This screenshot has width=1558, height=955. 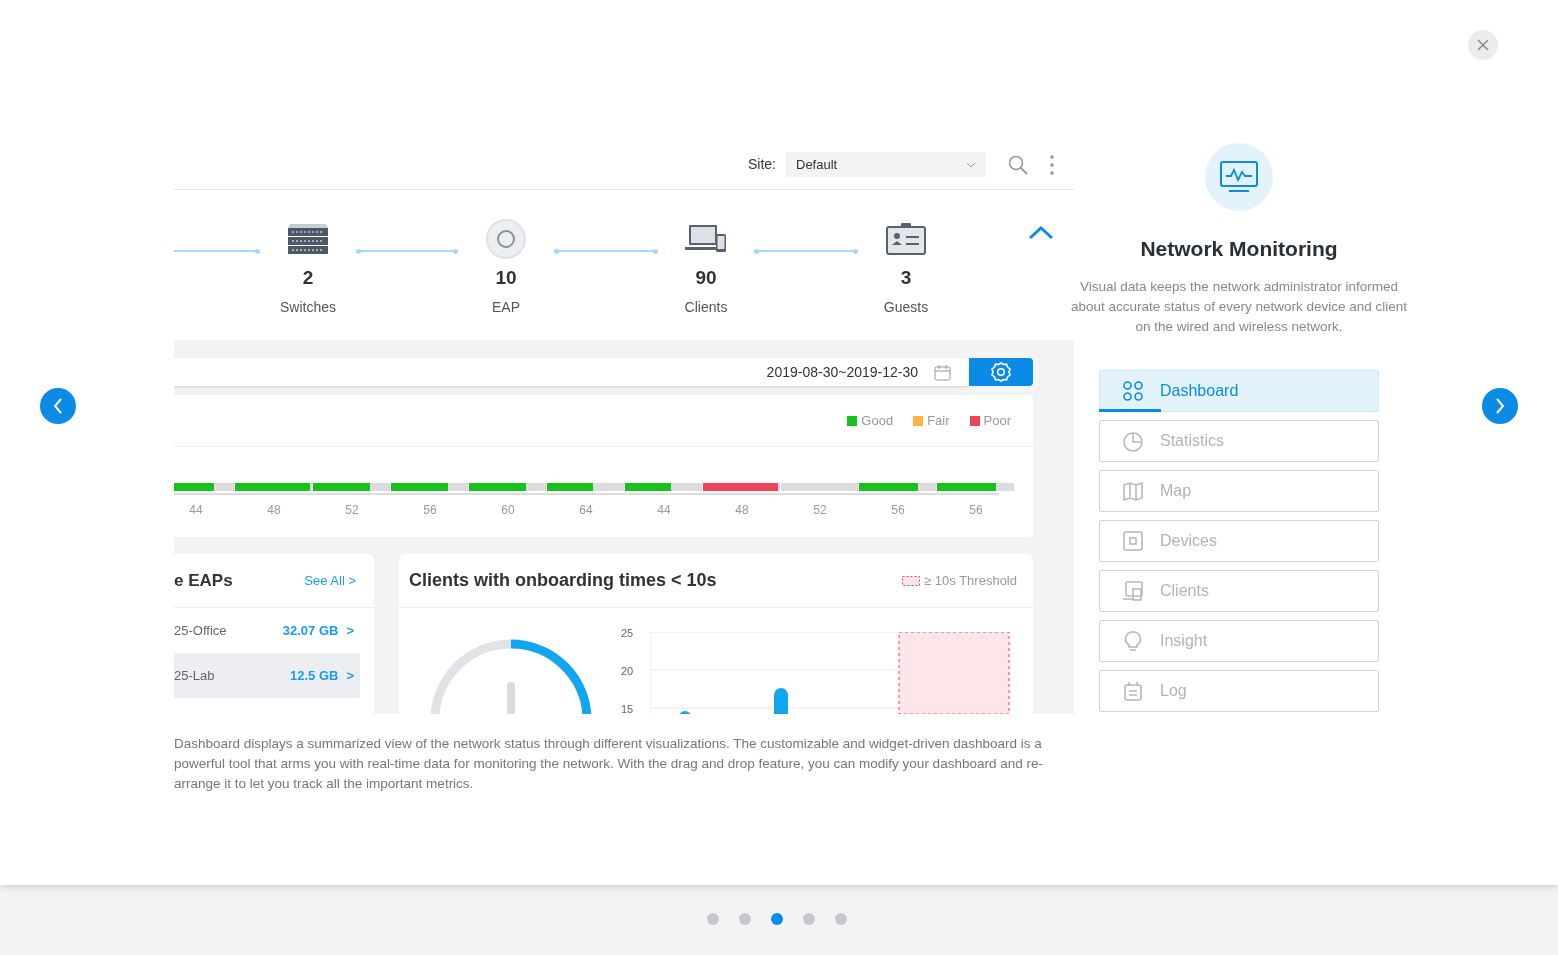 I want to click on settings-button, so click(x=1001, y=372).